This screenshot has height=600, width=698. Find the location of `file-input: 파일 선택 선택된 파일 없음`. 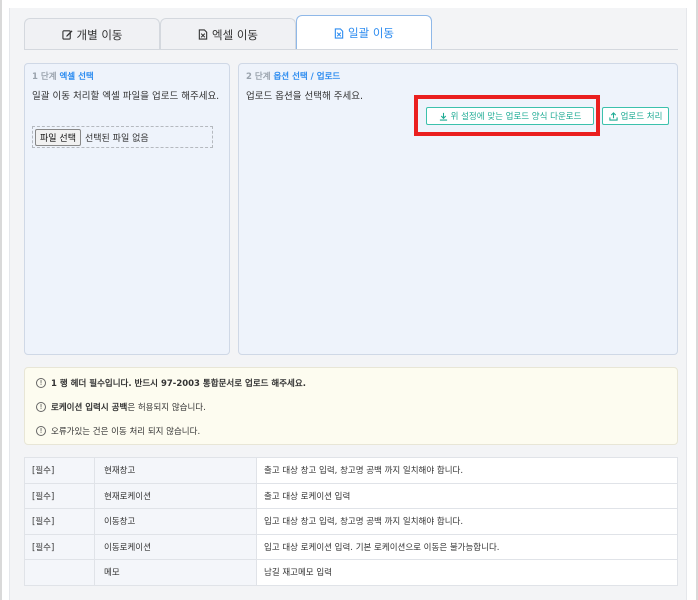

file-input: 파일 선택 선택된 파일 없음 is located at coordinates (122, 137).